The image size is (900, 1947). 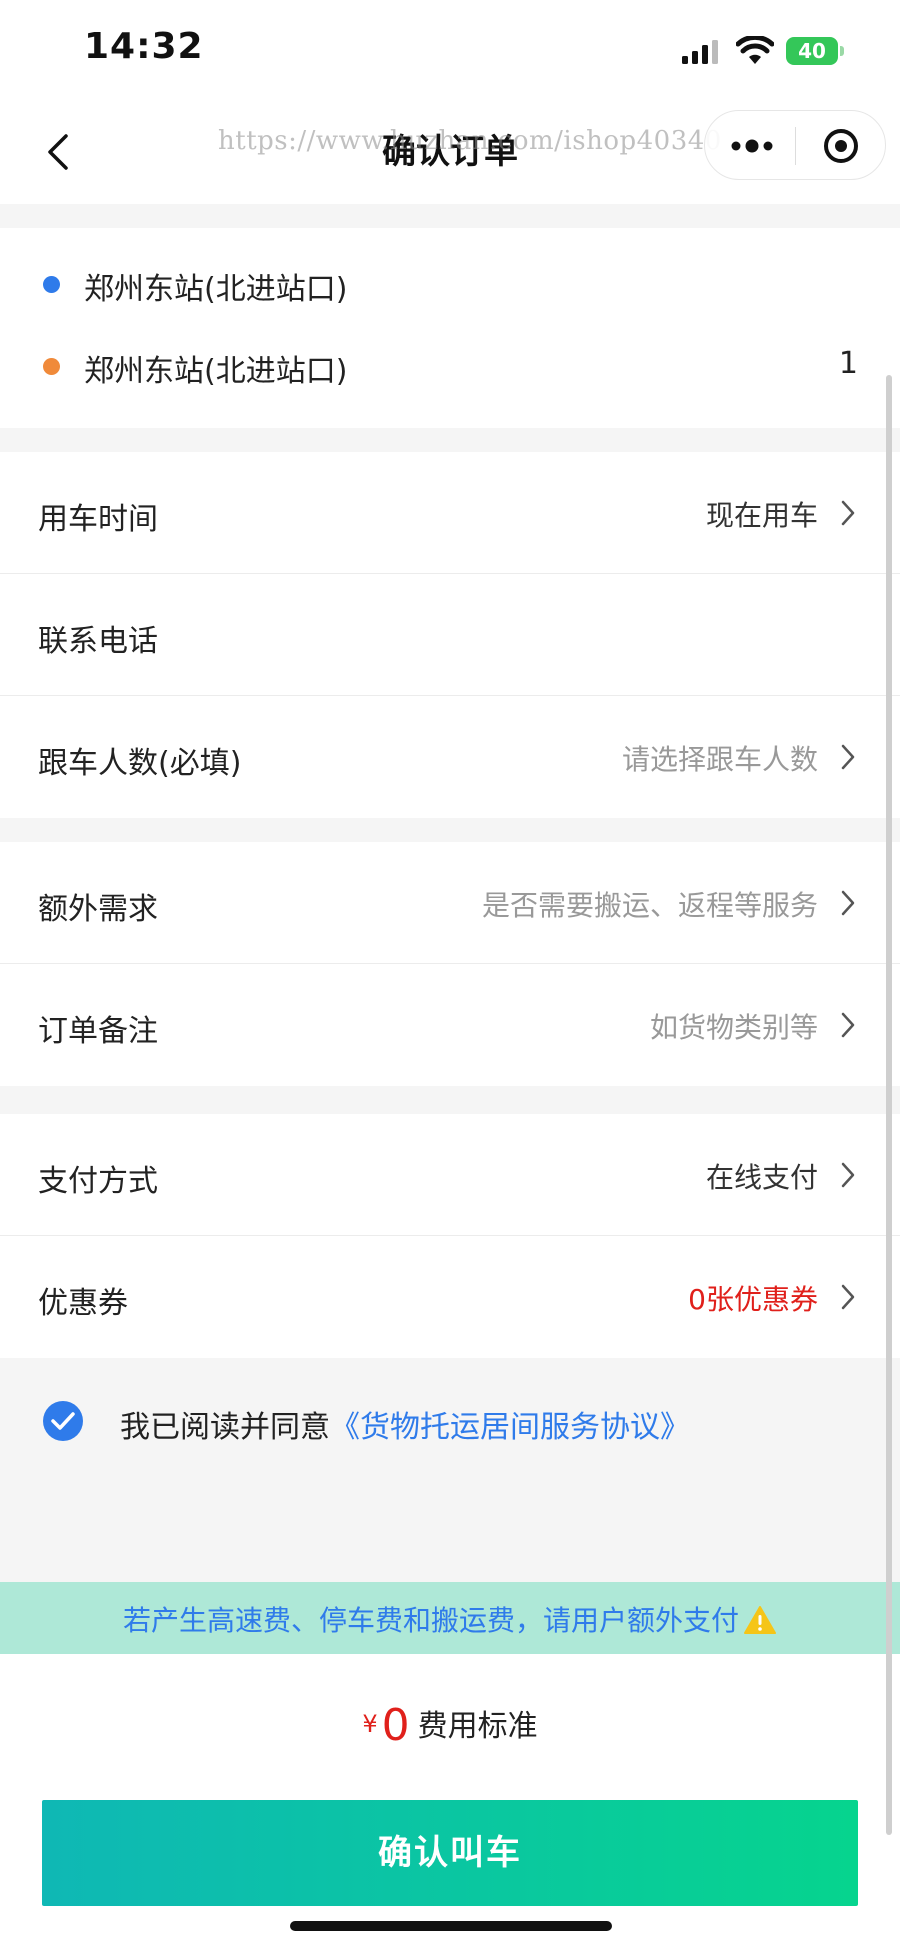 What do you see at coordinates (470, 141) in the screenshot?
I see `watermark-text: https://www.huzhan.com/ishop40340` at bounding box center [470, 141].